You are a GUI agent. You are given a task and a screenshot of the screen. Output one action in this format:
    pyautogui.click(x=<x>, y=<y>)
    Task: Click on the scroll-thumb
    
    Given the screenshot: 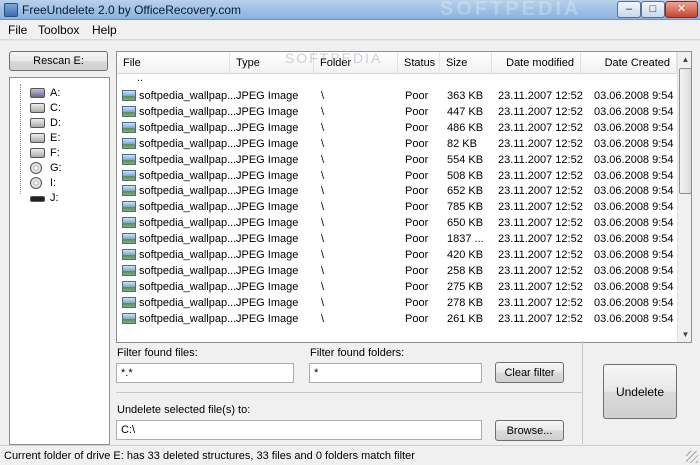 What is the action you would take?
    pyautogui.click(x=685, y=131)
    